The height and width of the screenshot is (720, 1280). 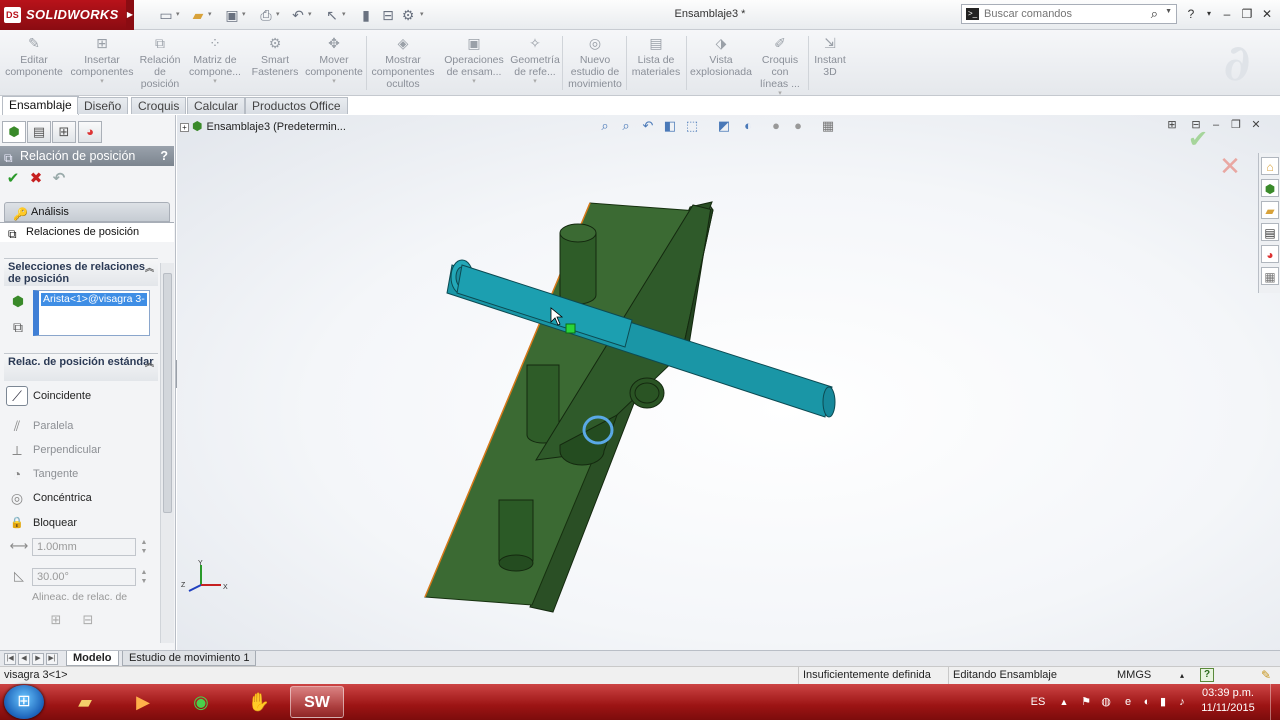 I want to click on last-tab-icon: ▶|, so click(x=52, y=659).